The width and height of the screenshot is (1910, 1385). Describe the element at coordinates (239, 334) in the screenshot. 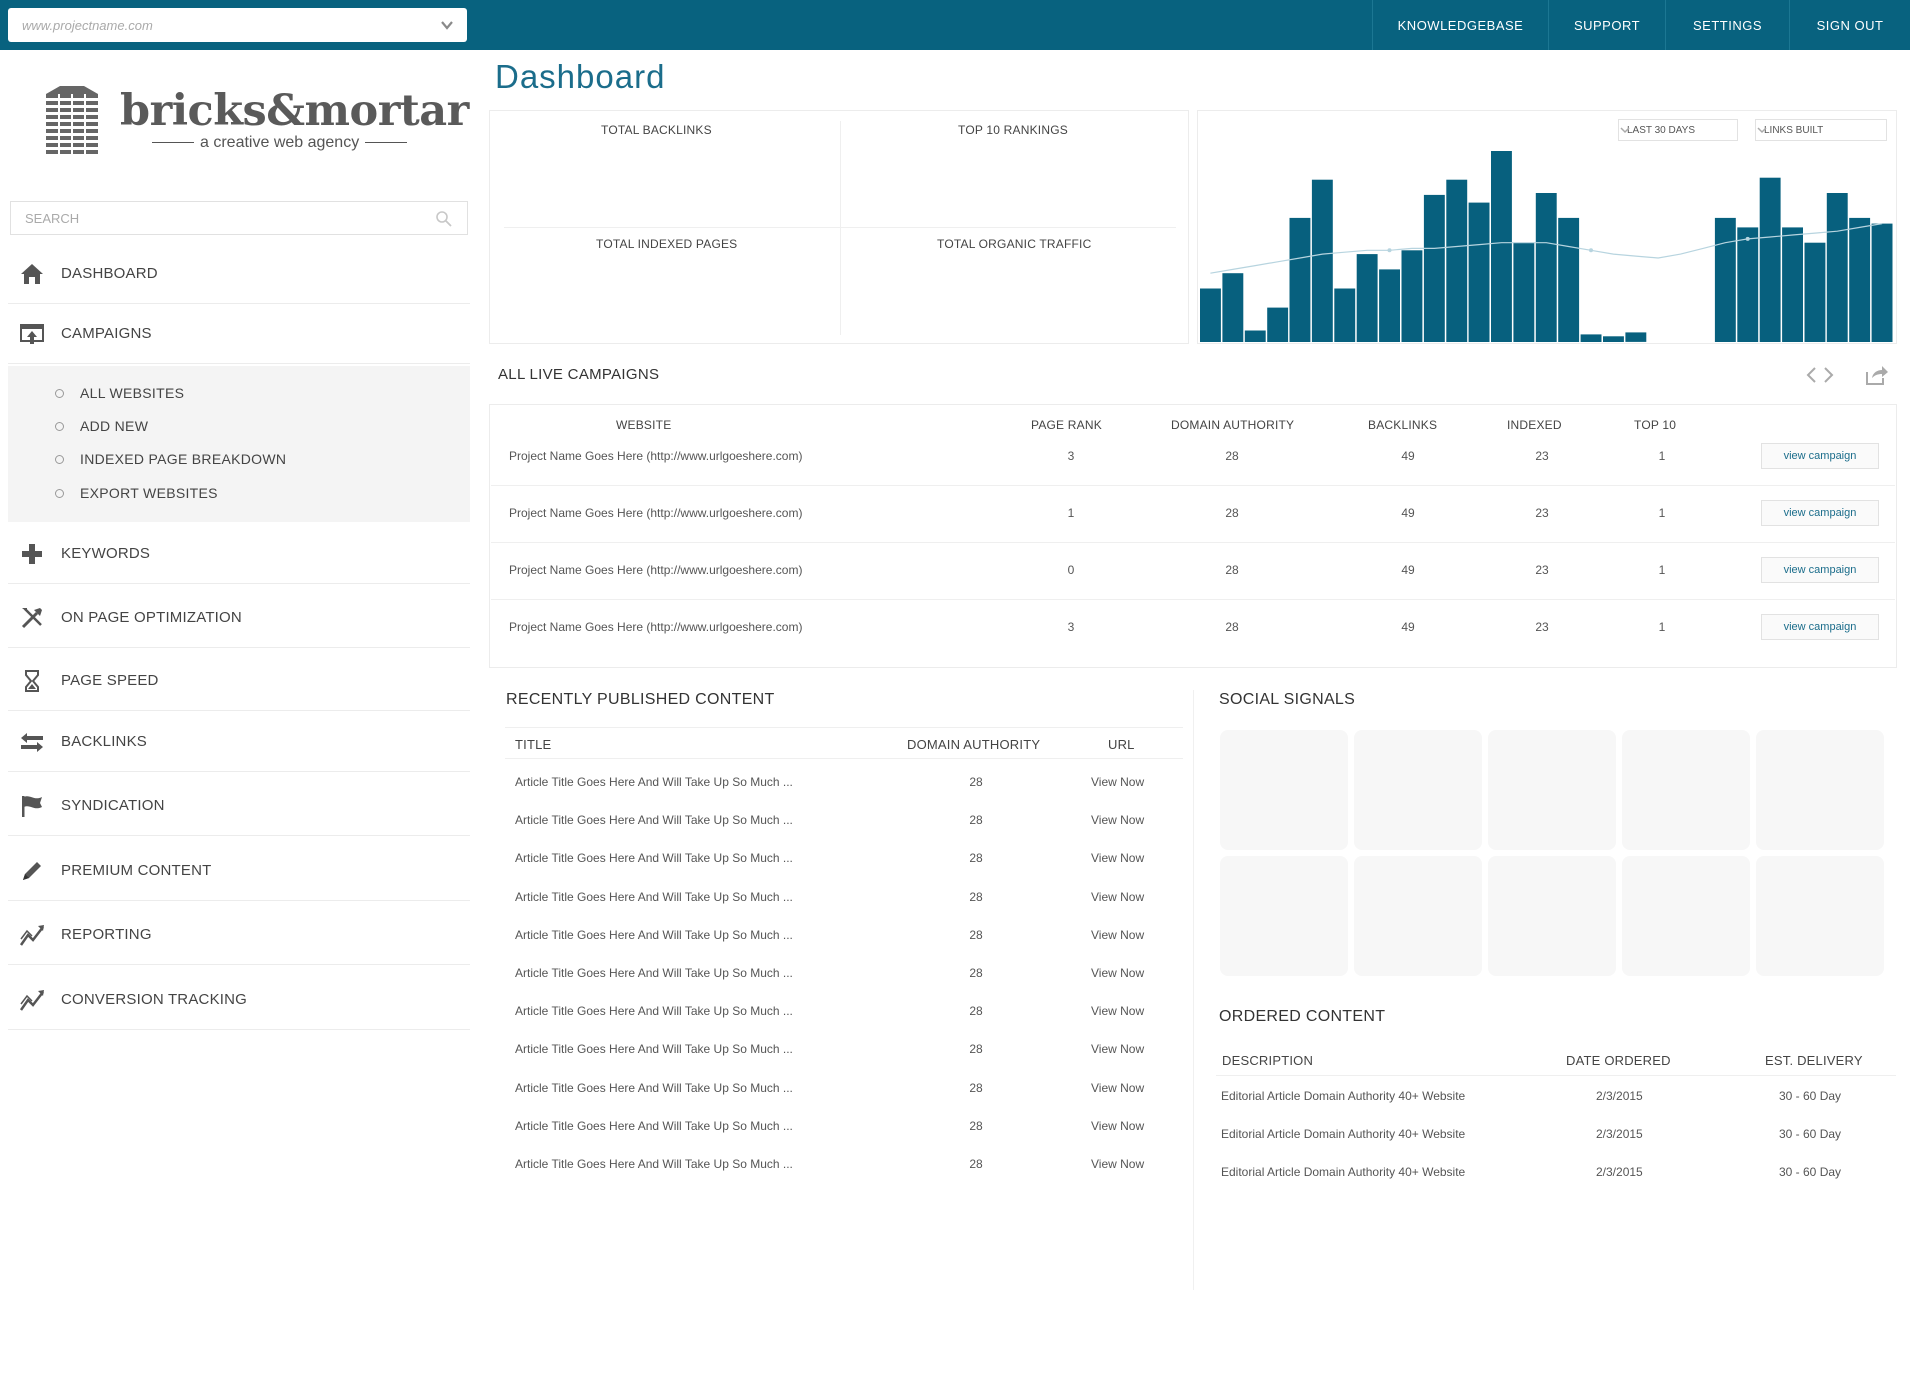

I see `sidebar-item-campaigns: CAMPAIGNS` at that location.